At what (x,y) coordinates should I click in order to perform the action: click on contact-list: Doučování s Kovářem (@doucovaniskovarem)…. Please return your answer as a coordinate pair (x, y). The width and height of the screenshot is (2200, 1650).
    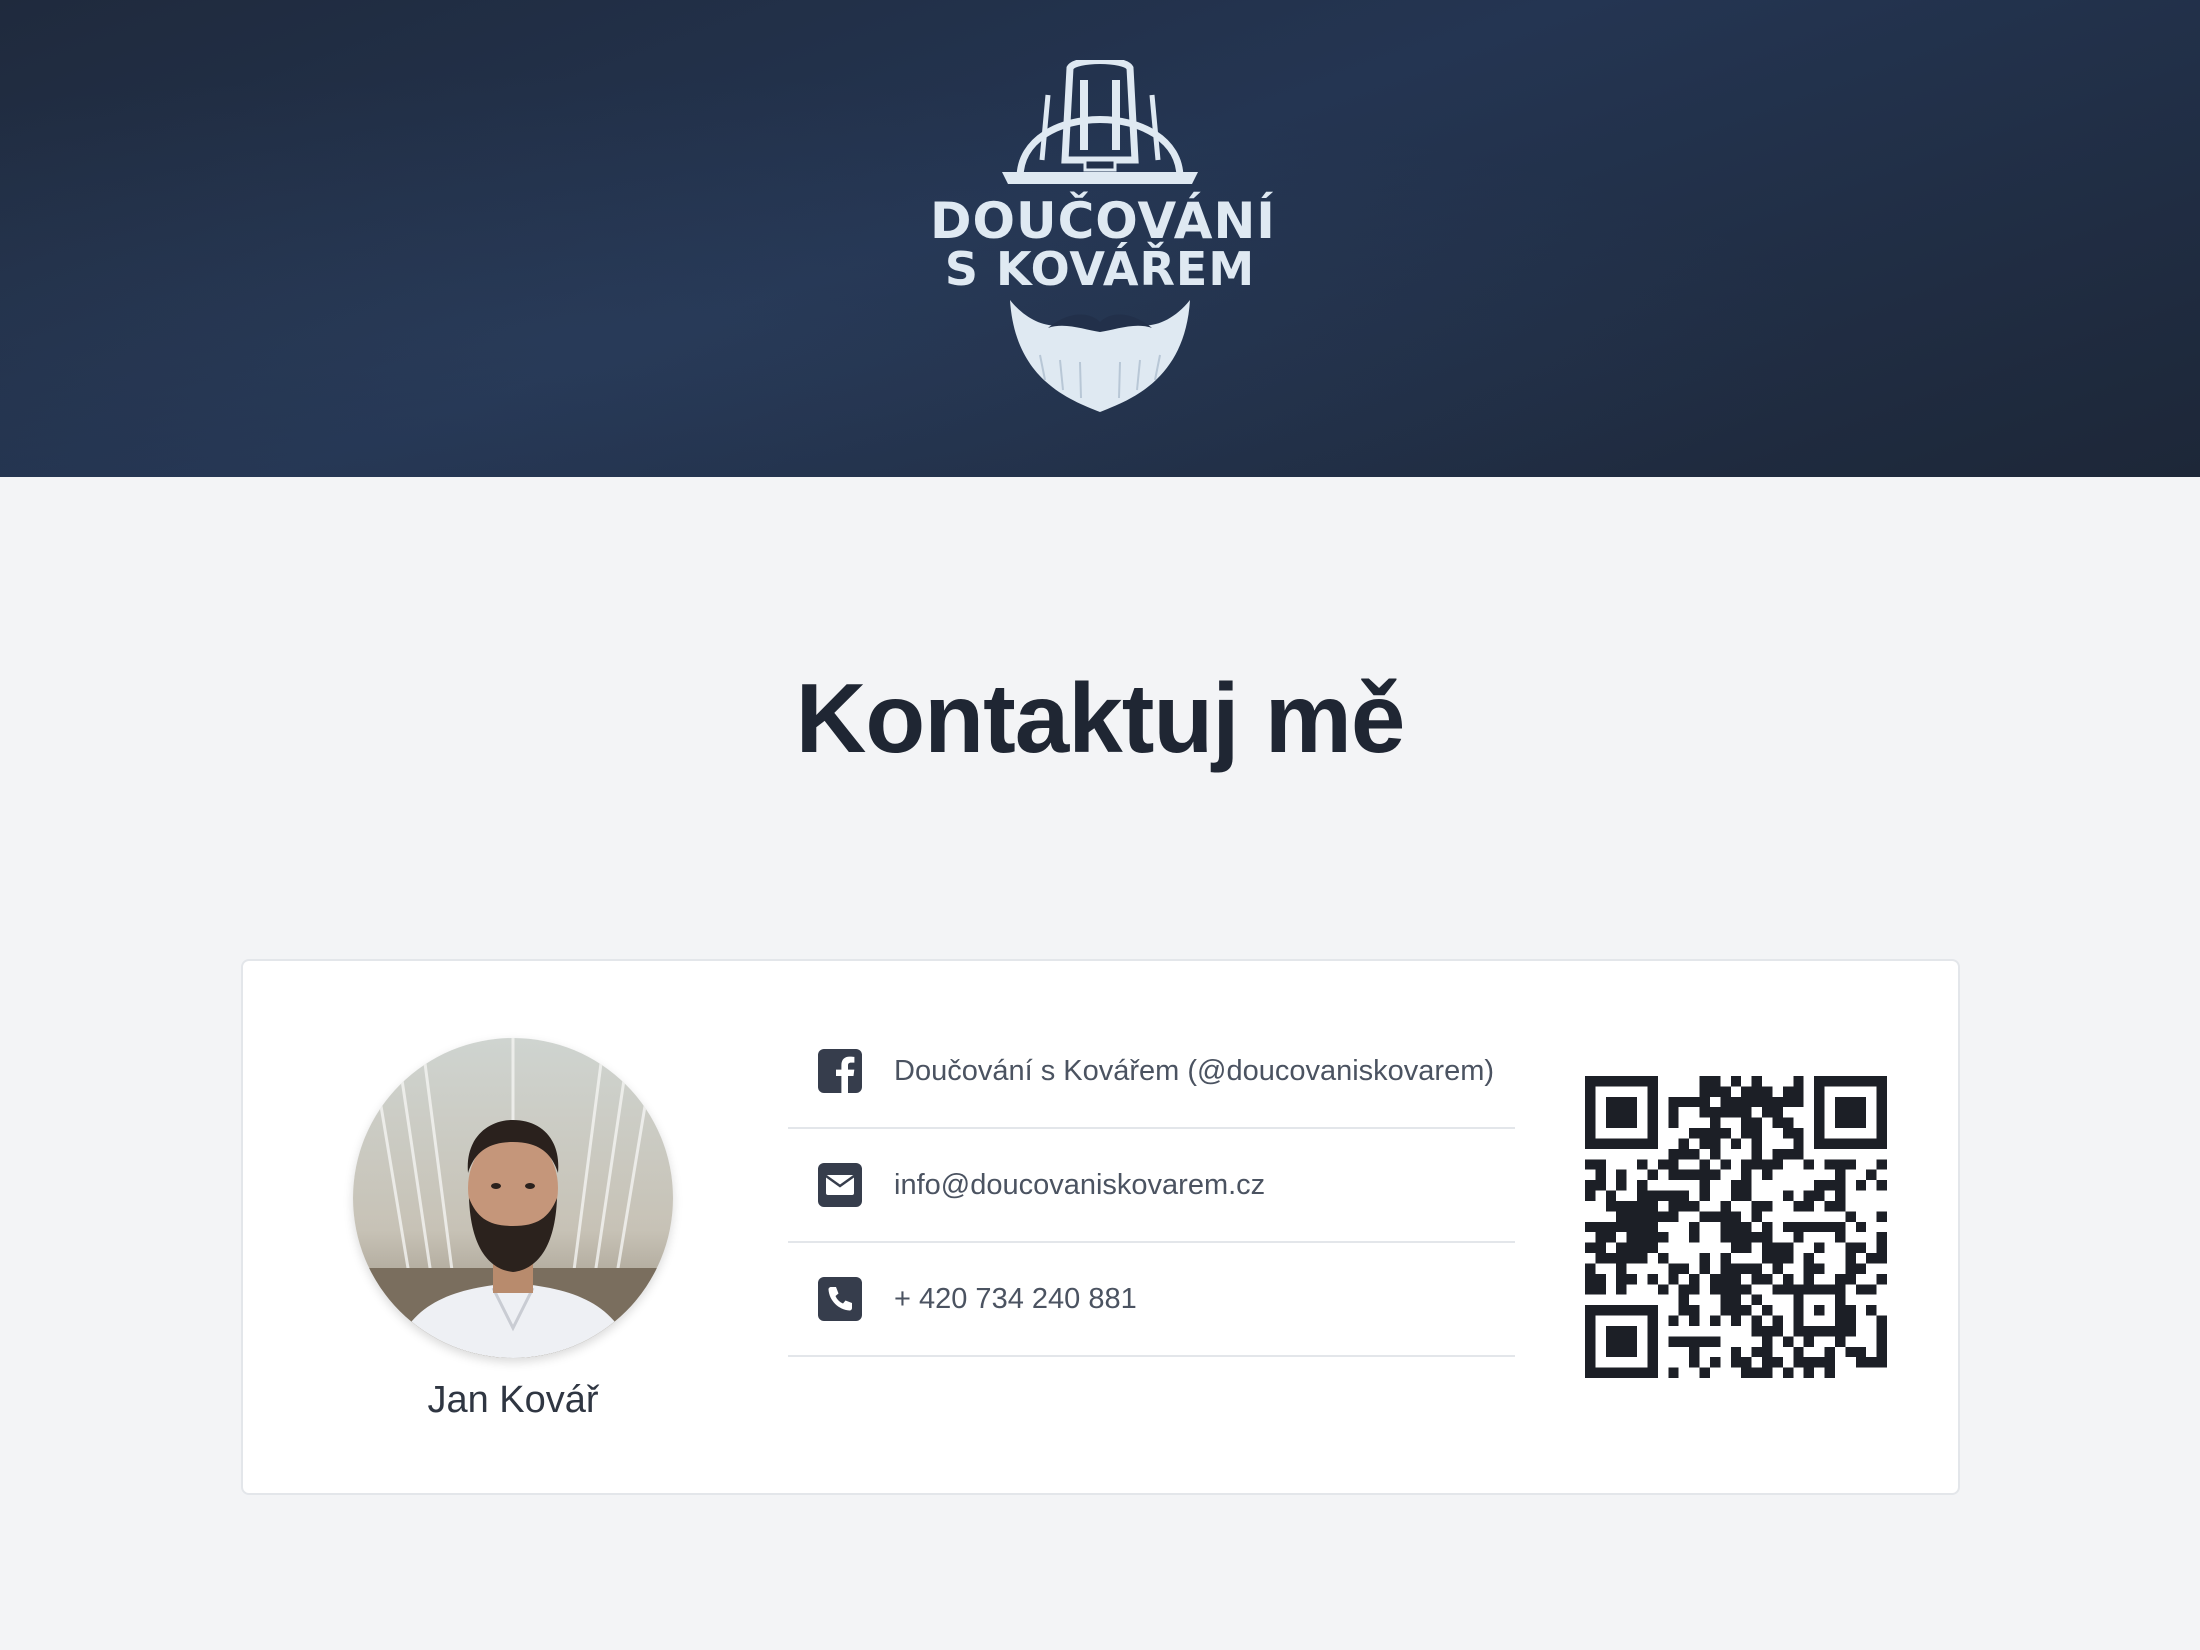
    Looking at the image, I should click on (1151, 1186).